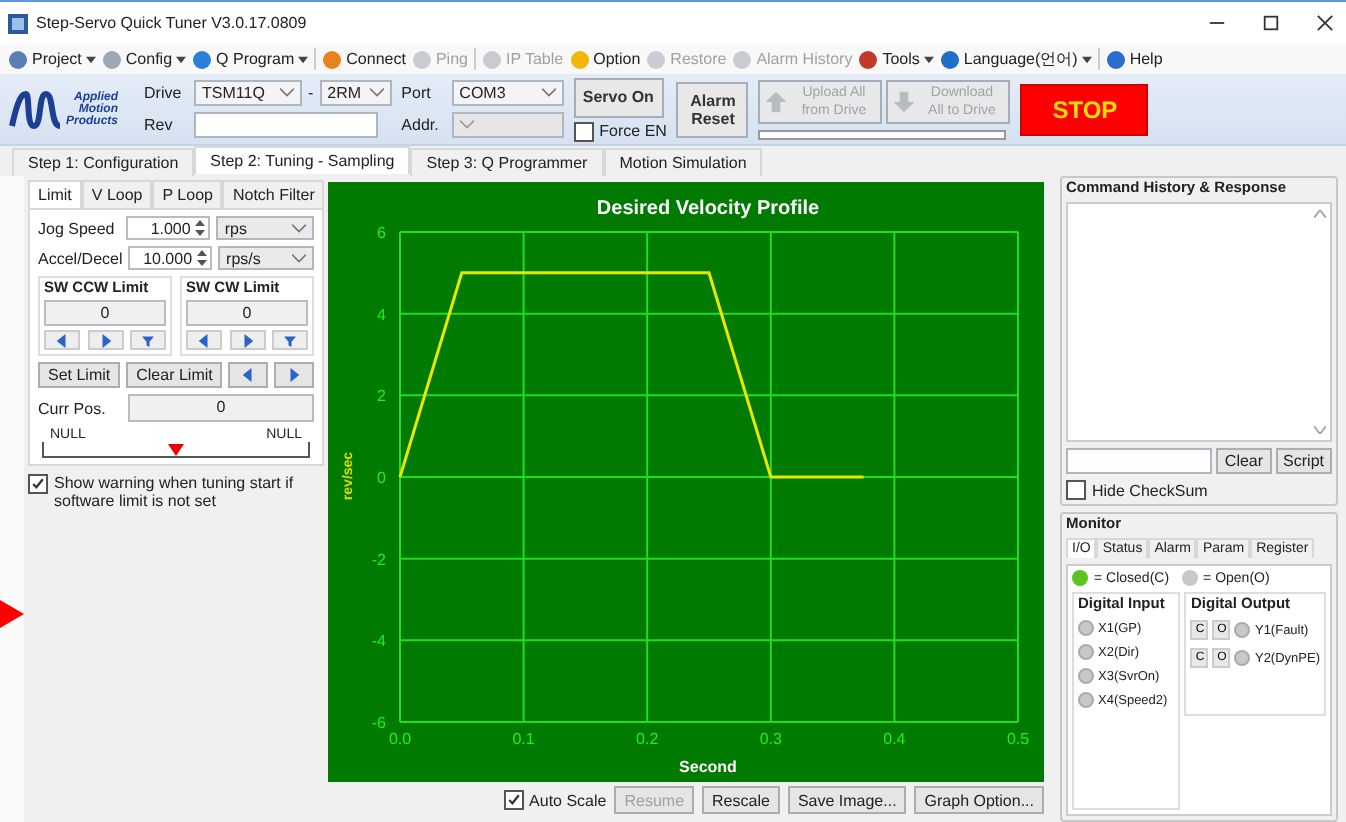  Describe the element at coordinates (555, 800) in the screenshot. I see `auto-scale-checkbox: Auto Scale` at that location.